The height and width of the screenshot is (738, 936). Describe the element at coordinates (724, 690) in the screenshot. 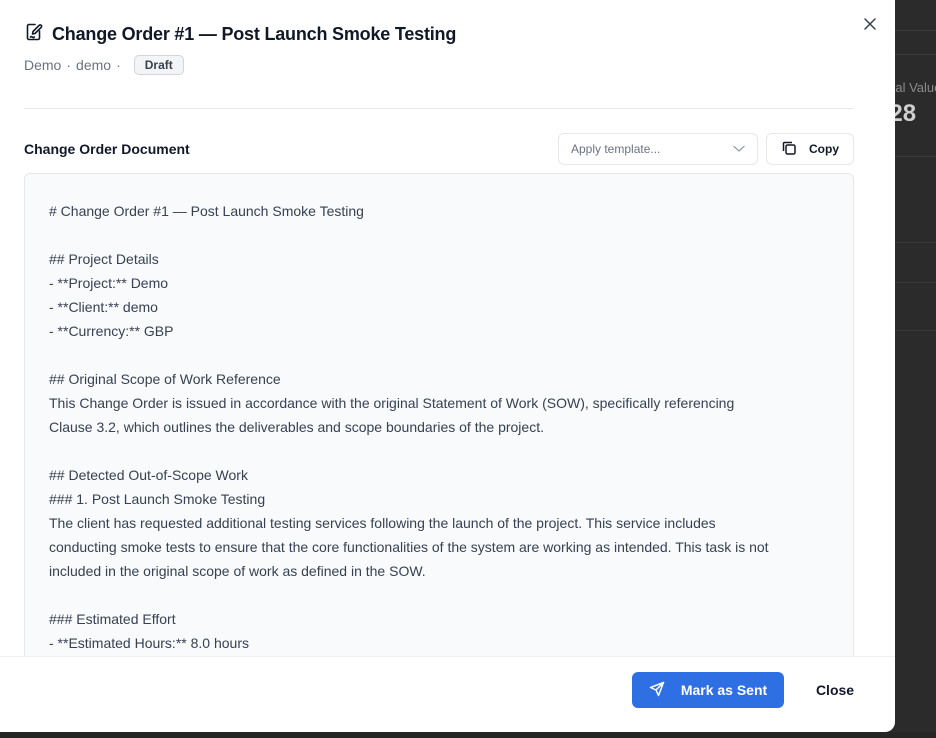

I see `mark-as-sent-label: Mark as Sent` at that location.